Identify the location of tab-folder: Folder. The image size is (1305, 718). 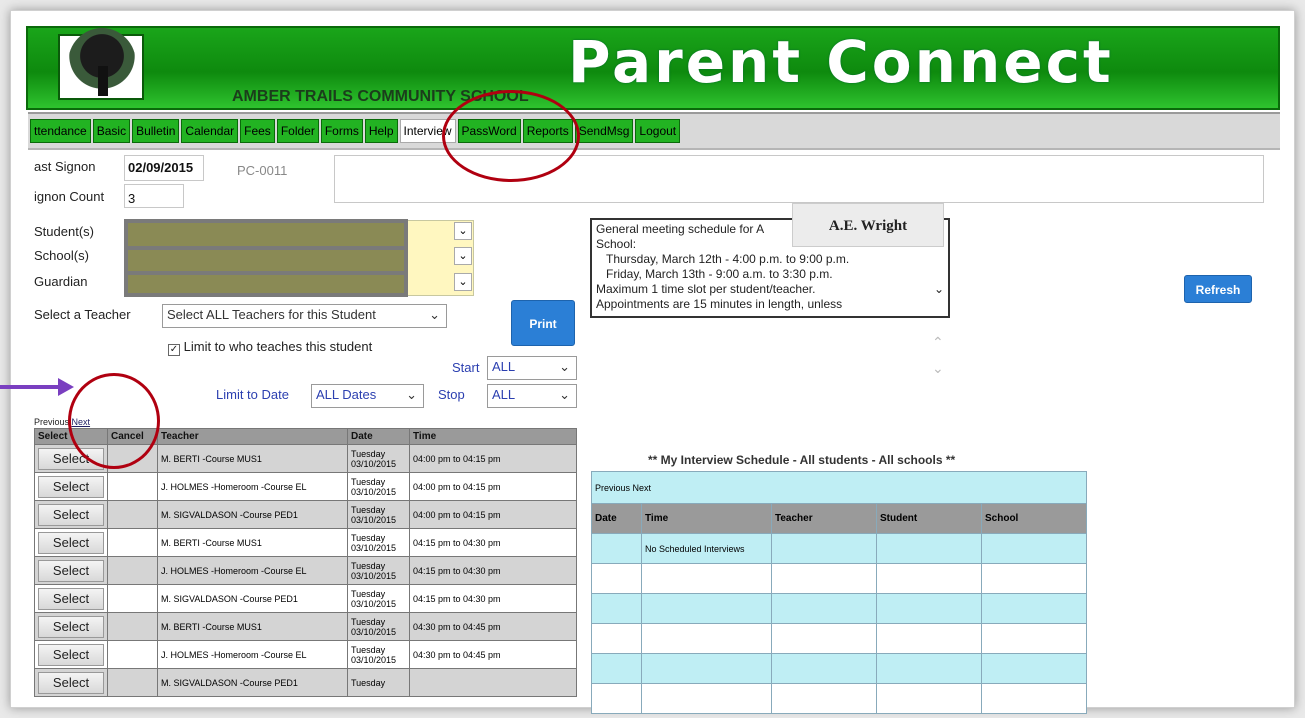
(297, 131).